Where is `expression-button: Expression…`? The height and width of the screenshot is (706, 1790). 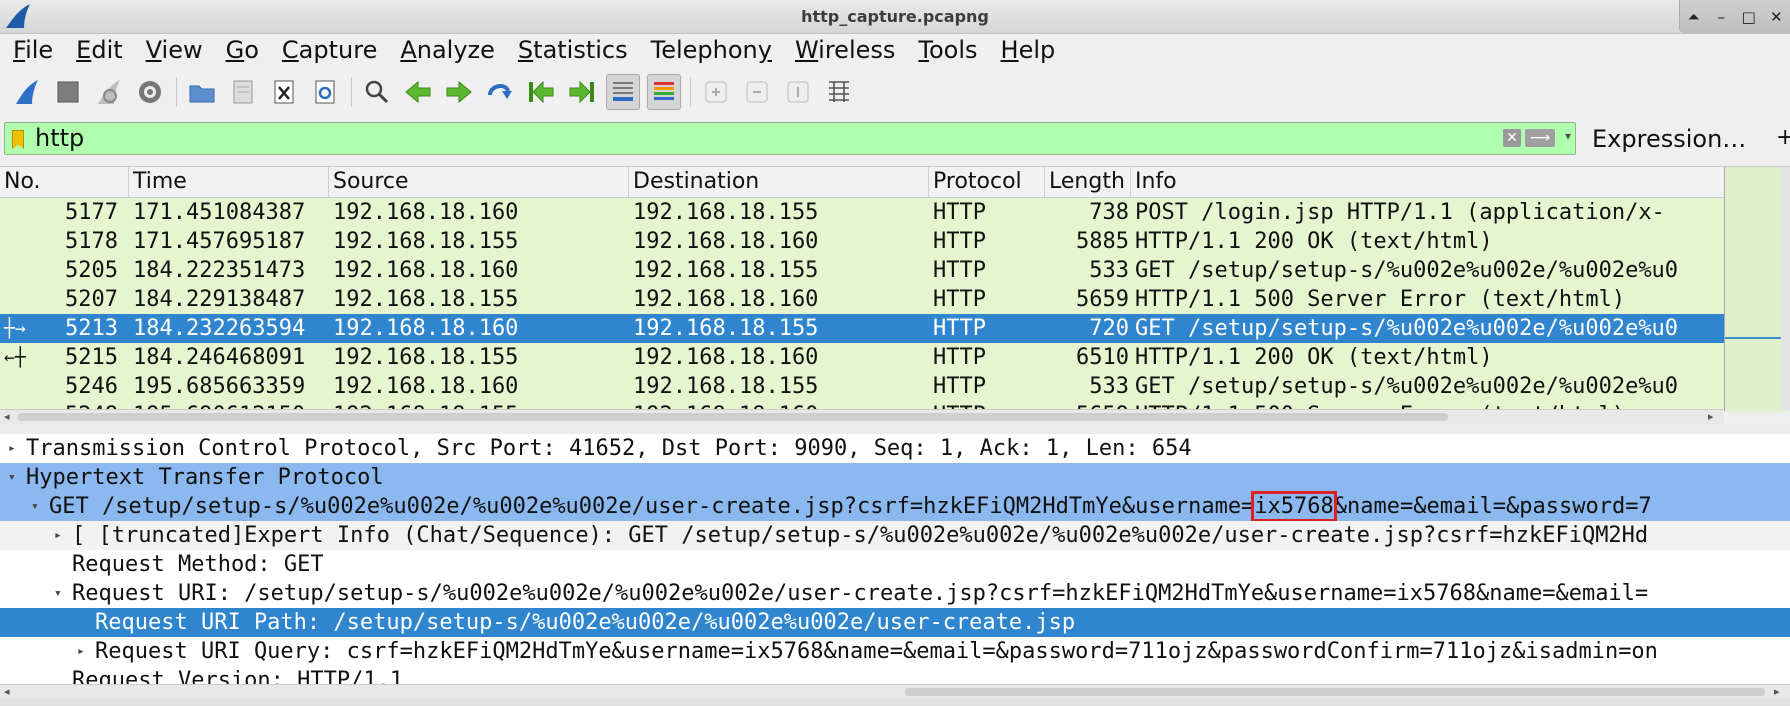
expression-button: Expression… is located at coordinates (1669, 139).